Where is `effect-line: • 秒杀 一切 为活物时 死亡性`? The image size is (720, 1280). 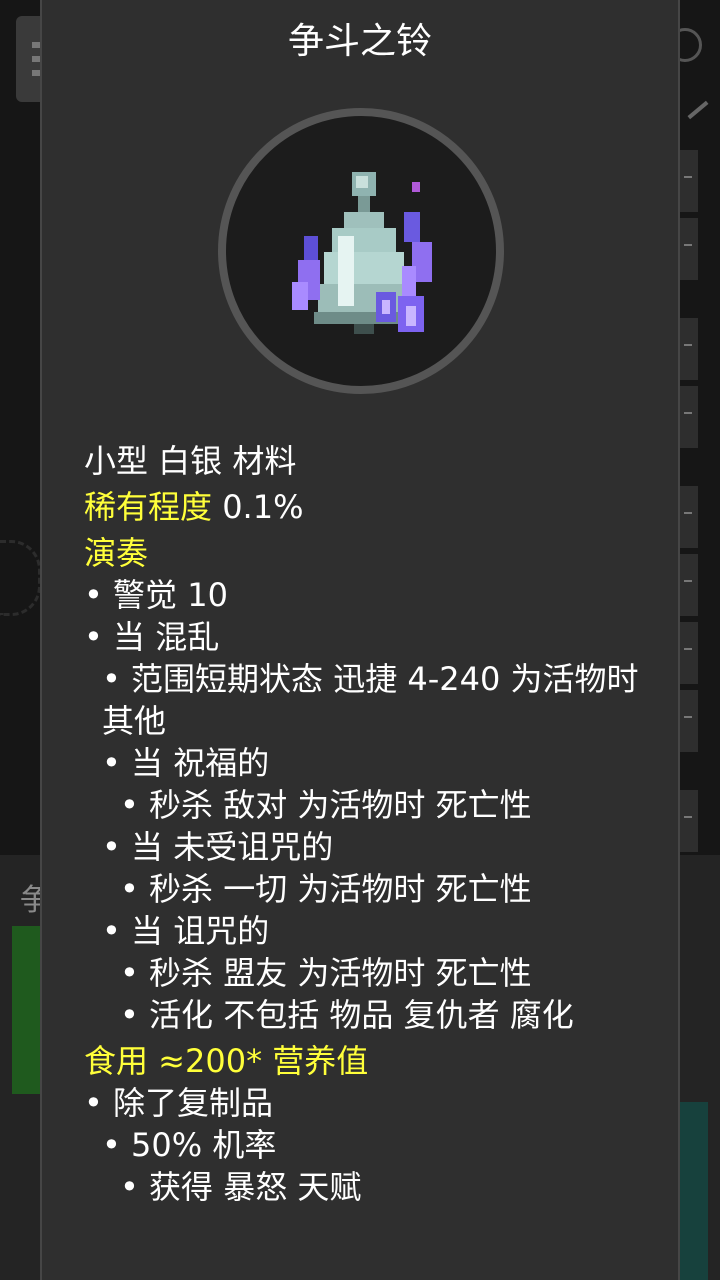 effect-line: • 秒杀 一切 为活物时 死亡性 is located at coordinates (326, 889).